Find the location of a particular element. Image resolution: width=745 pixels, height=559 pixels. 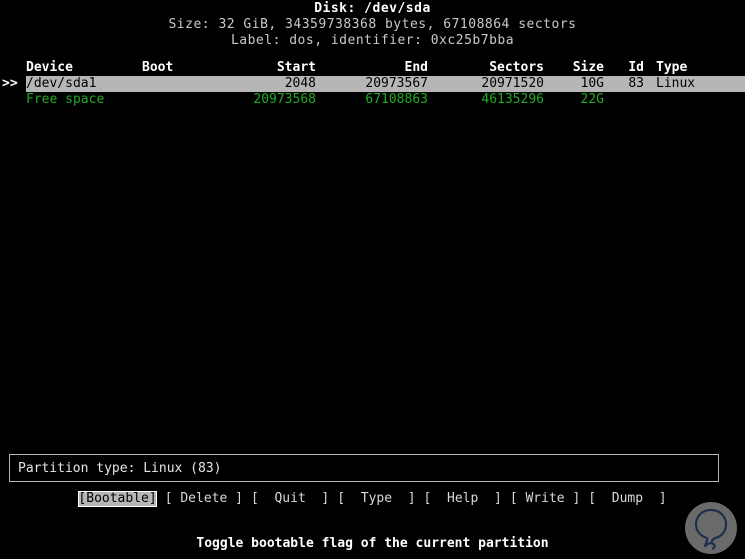

header-marker-spacer is located at coordinates (13, 68).